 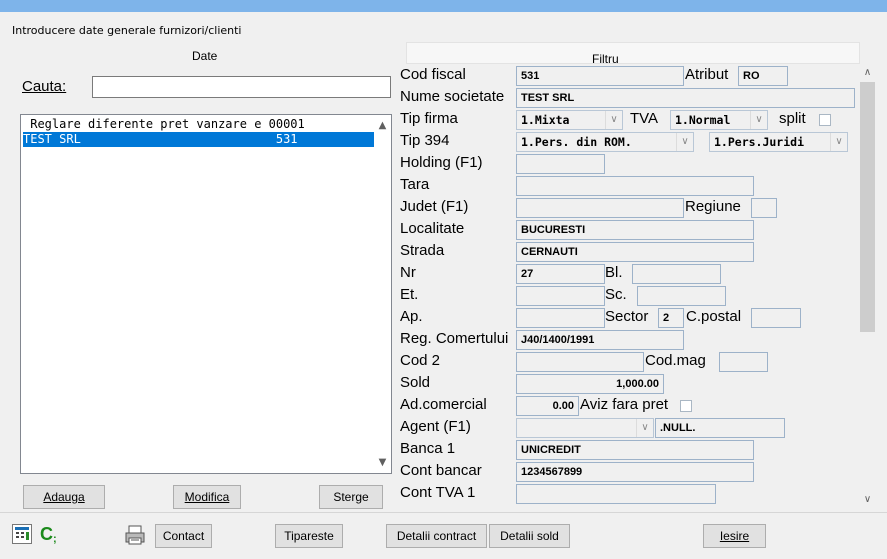 I want to click on contract-details-button: Detalii contract, so click(x=436, y=536).